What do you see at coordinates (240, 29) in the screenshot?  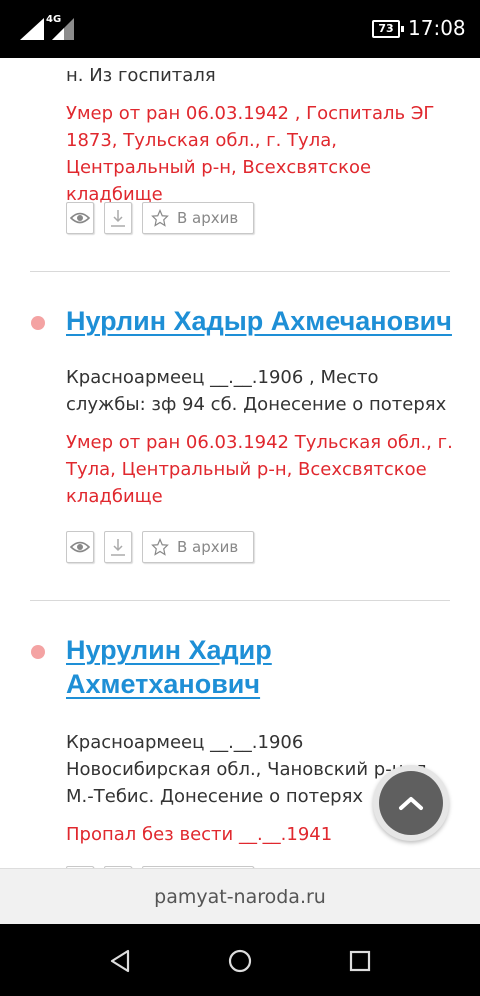 I see `status-bar: 4G 73 17:08` at bounding box center [240, 29].